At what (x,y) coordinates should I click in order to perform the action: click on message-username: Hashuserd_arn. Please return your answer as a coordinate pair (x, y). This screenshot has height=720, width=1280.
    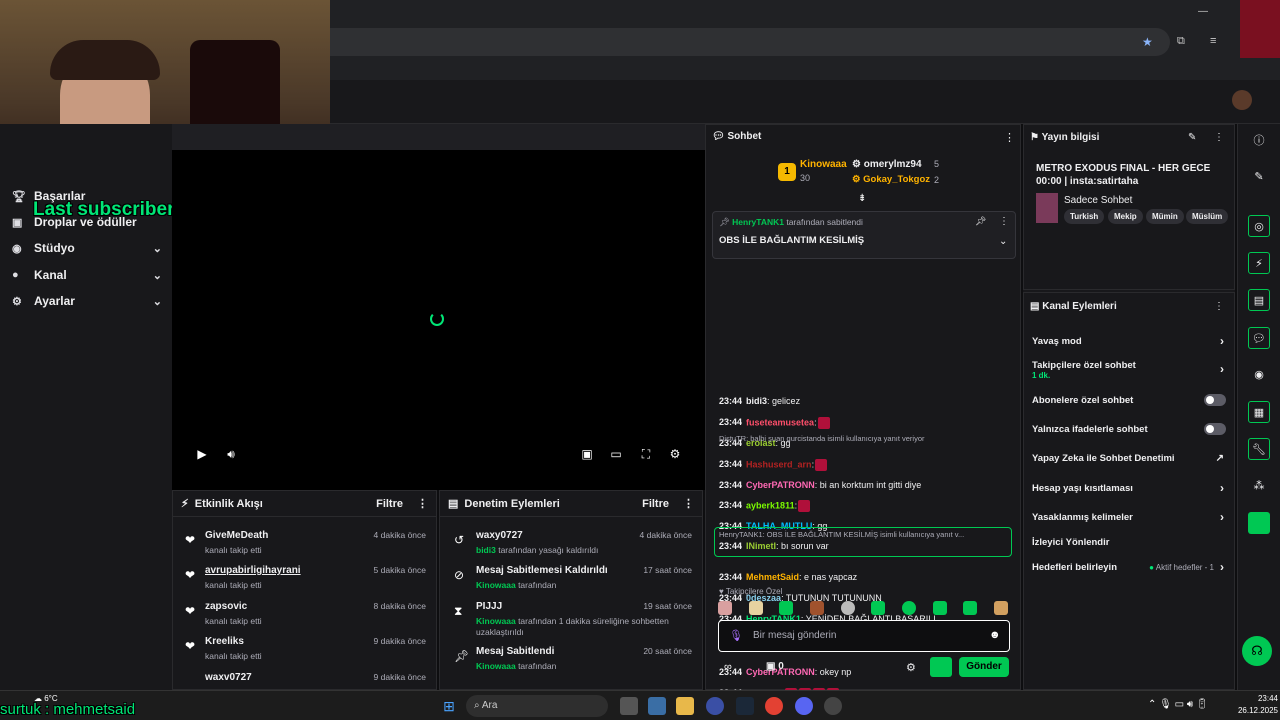
    Looking at the image, I should click on (779, 464).